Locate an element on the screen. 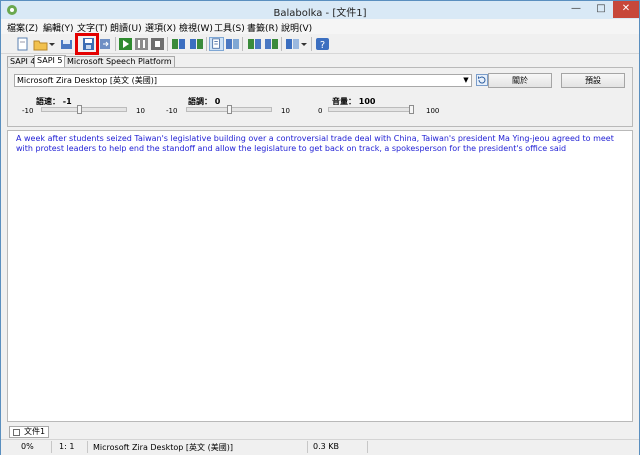 Image resolution: width=640 pixels, height=455 pixels. document-tabs: 文件1 is located at coordinates (320, 431).